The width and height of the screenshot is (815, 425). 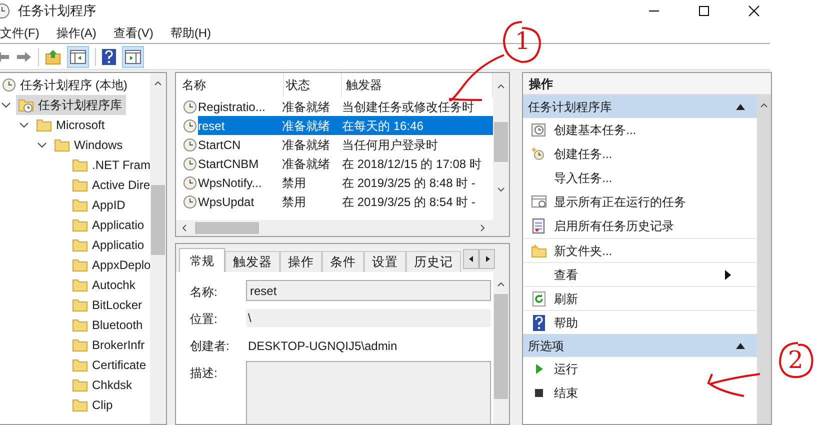 I want to click on table-cell-text: 在 2018/12/15 的 17:08 时, so click(x=412, y=164).